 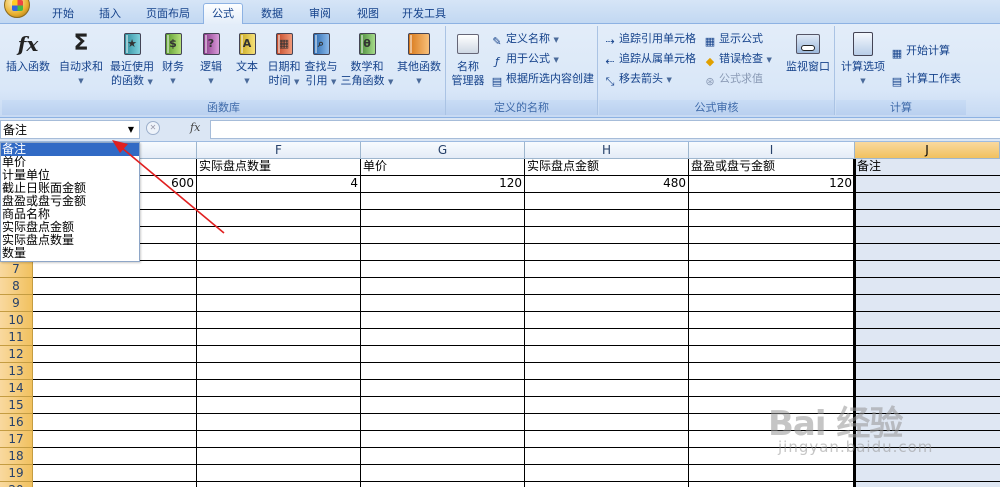 What do you see at coordinates (542, 79) in the screenshot?
I see `create-from-selection-button: ▤ 根据所选内容创建` at bounding box center [542, 79].